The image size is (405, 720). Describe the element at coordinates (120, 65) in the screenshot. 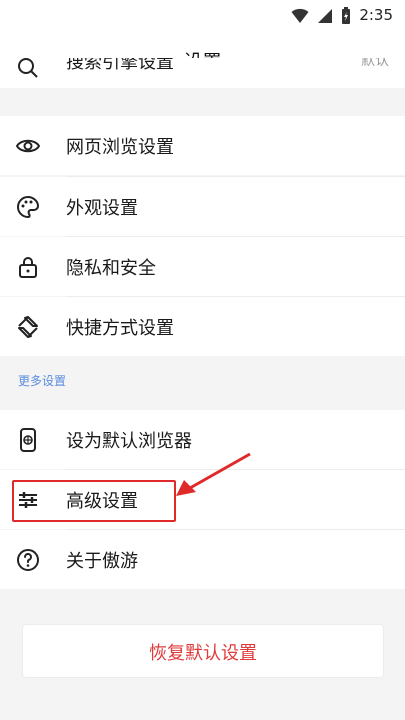

I see `settings-item-label: 搜索引擎设置` at that location.